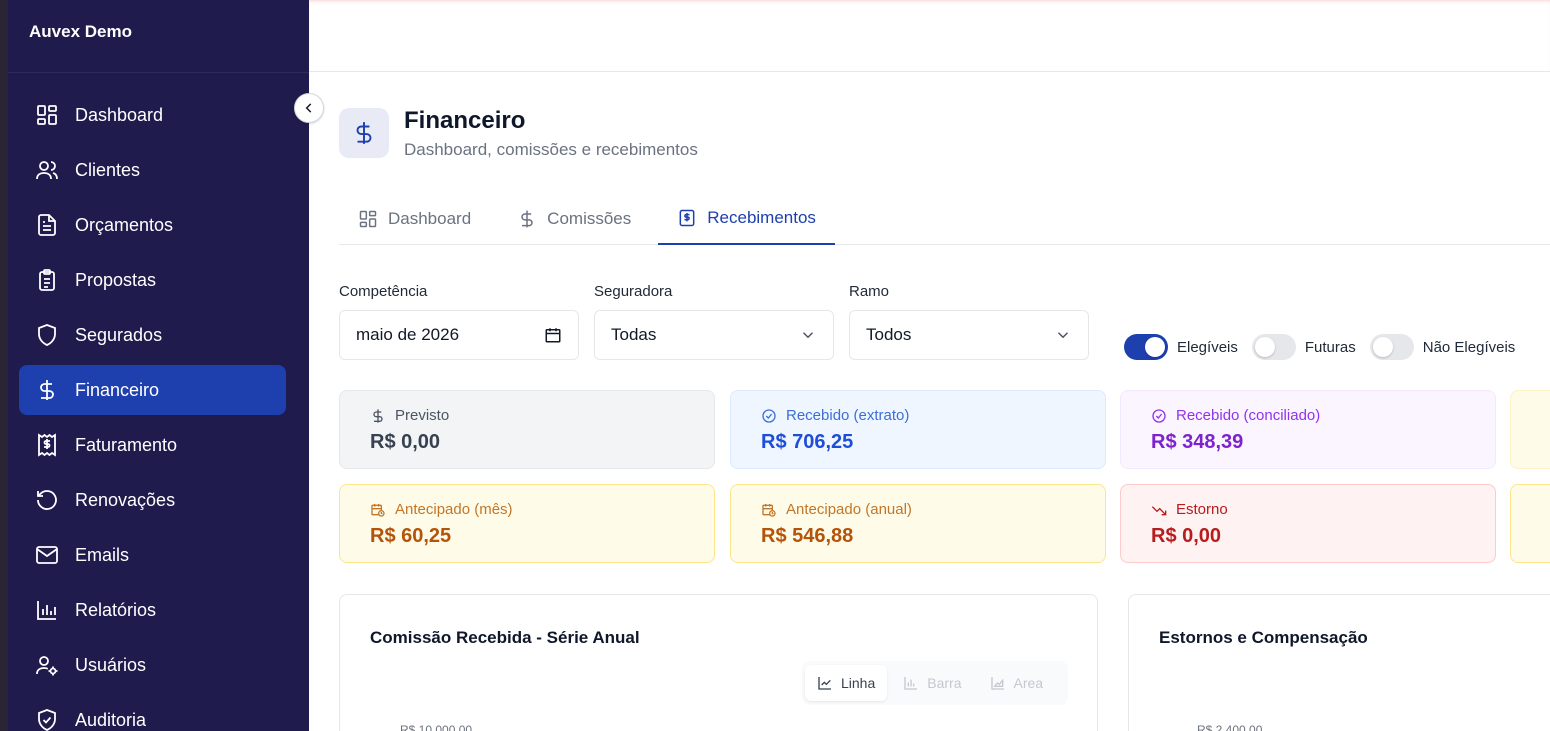  What do you see at coordinates (1248, 415) in the screenshot?
I see `card-label-text: Recebido (conciliado)` at bounding box center [1248, 415].